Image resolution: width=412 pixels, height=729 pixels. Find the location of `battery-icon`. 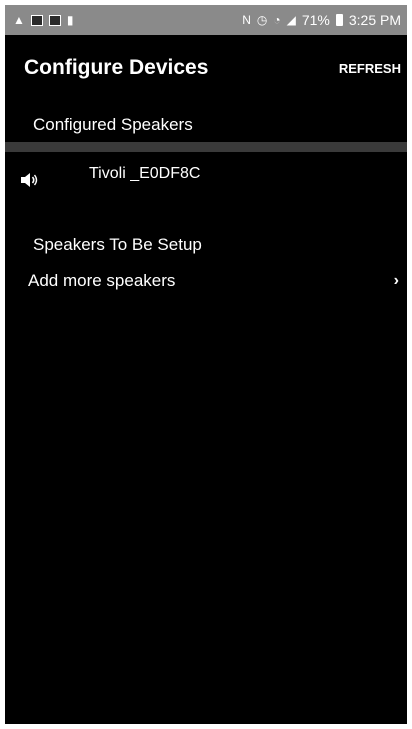

battery-icon is located at coordinates (339, 20).